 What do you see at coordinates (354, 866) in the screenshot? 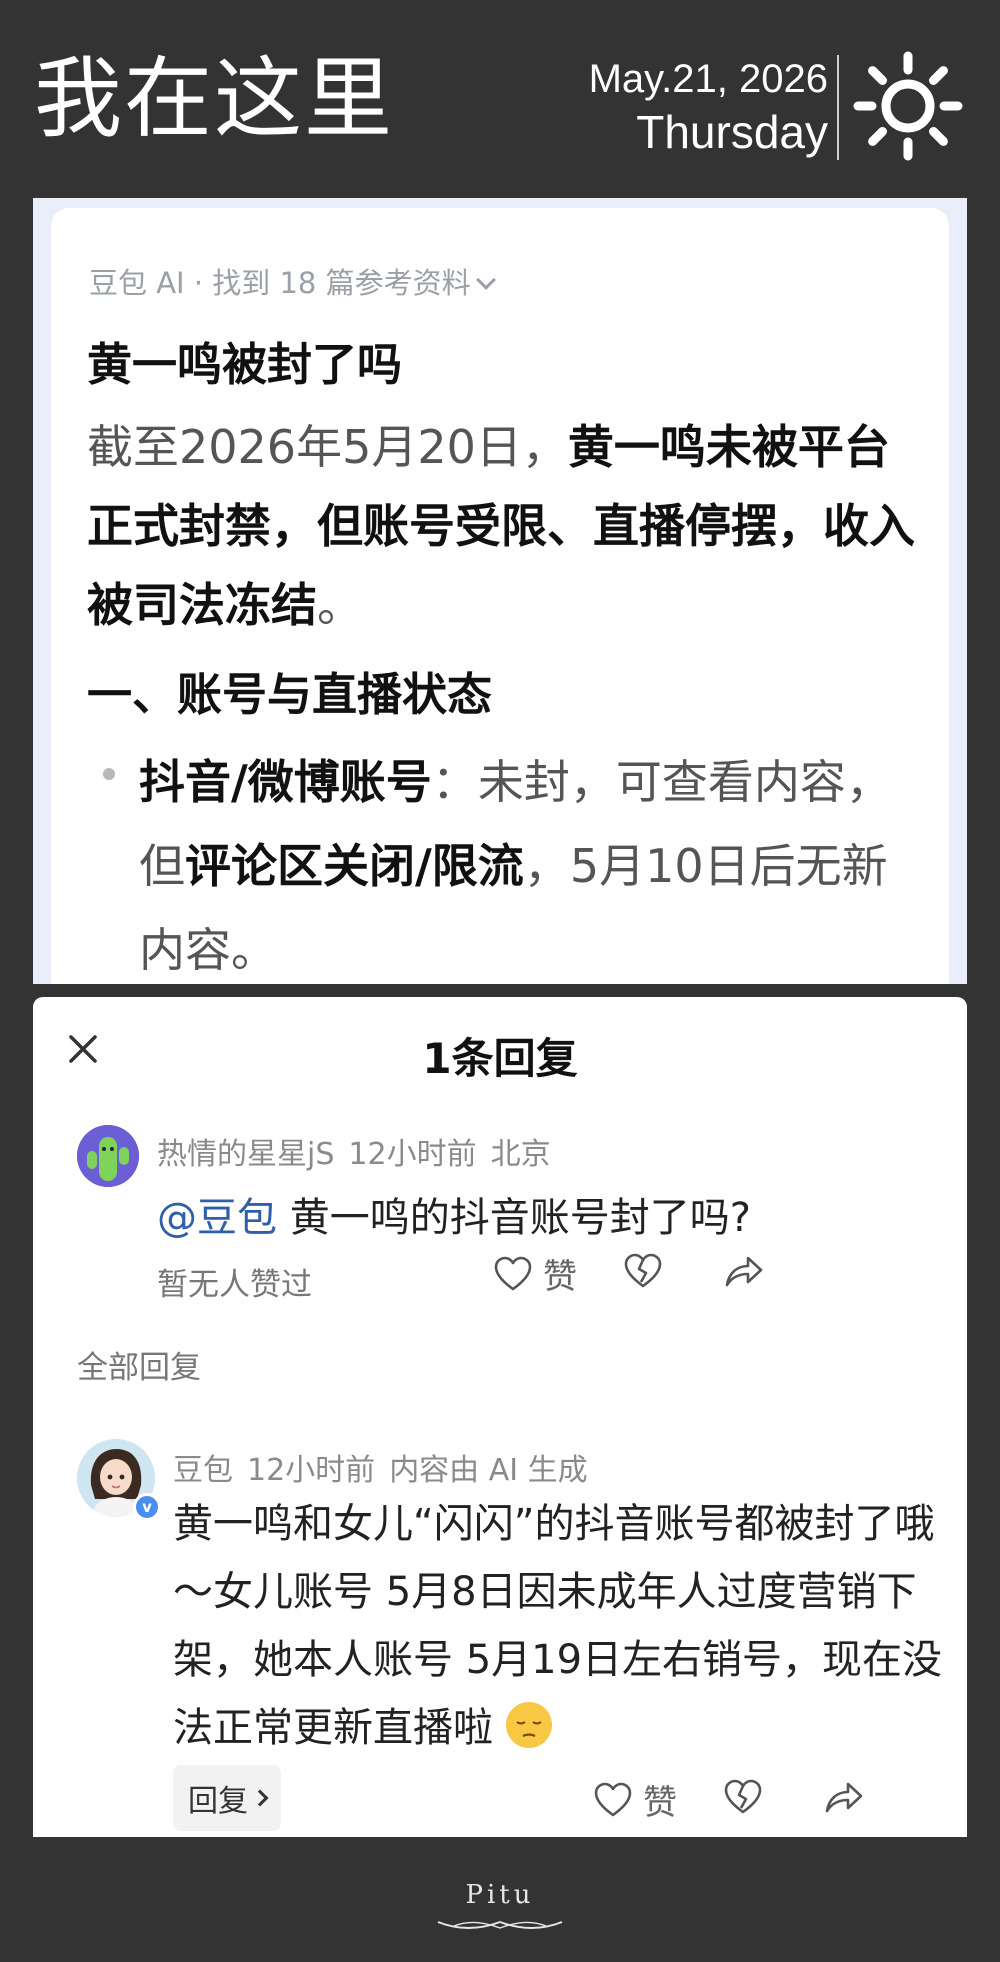
I see `bullet-bold-2: 评论区关闭/限流` at bounding box center [354, 866].